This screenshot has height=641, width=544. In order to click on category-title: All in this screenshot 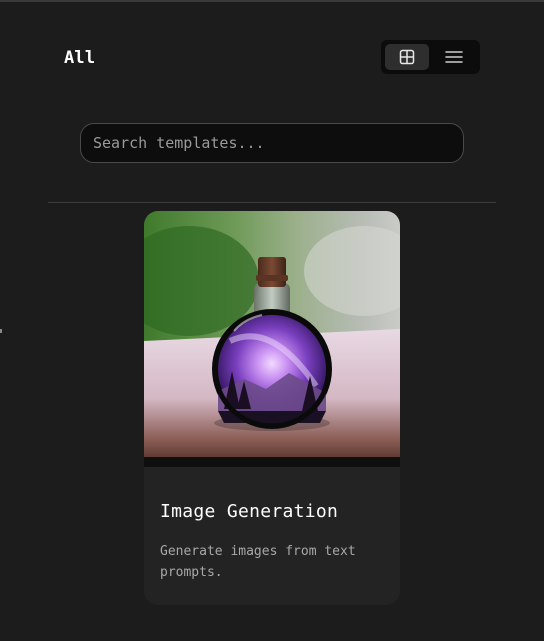, I will do `click(80, 58)`.